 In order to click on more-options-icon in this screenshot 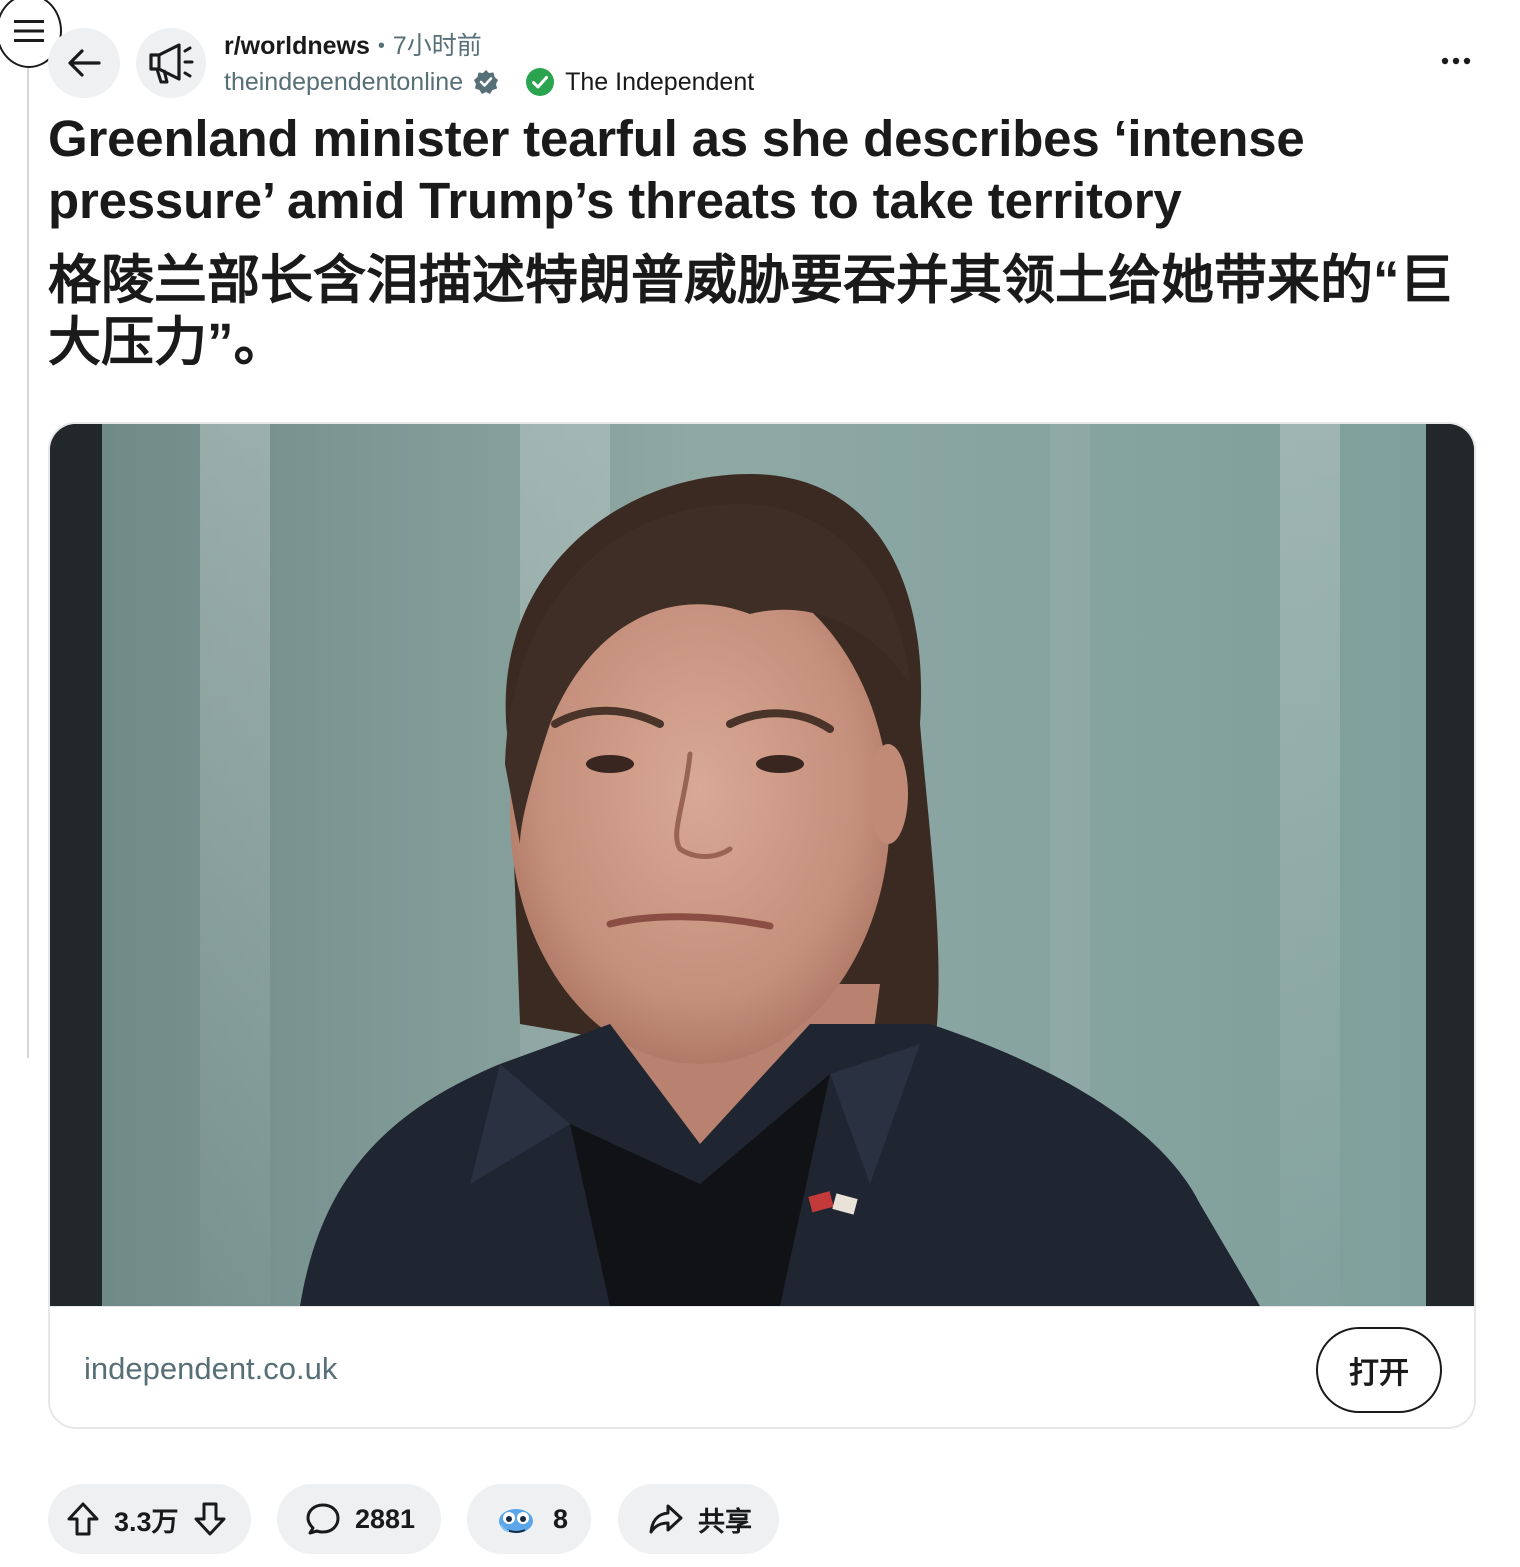, I will do `click(1456, 61)`.